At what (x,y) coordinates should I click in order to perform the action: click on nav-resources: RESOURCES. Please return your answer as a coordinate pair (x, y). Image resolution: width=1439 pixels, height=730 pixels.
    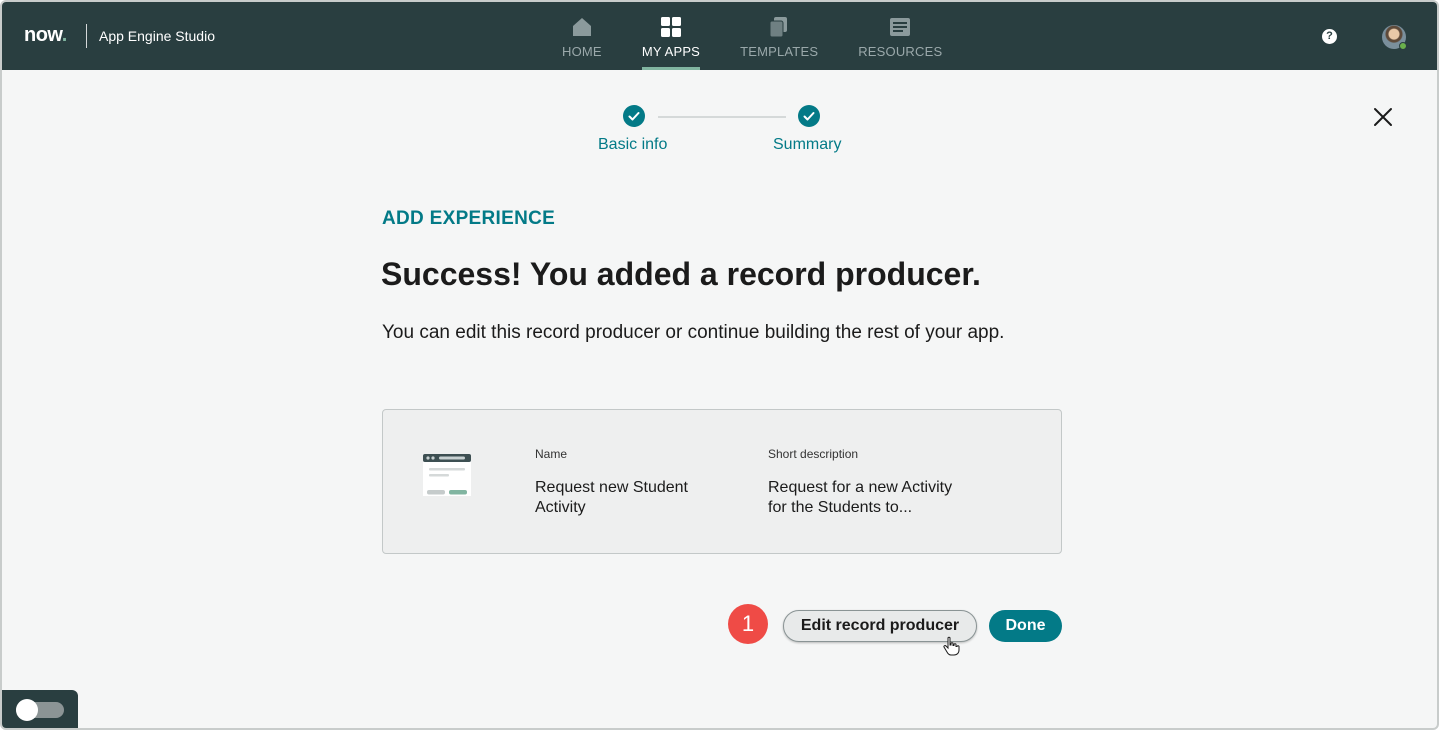
    Looking at the image, I should click on (900, 36).